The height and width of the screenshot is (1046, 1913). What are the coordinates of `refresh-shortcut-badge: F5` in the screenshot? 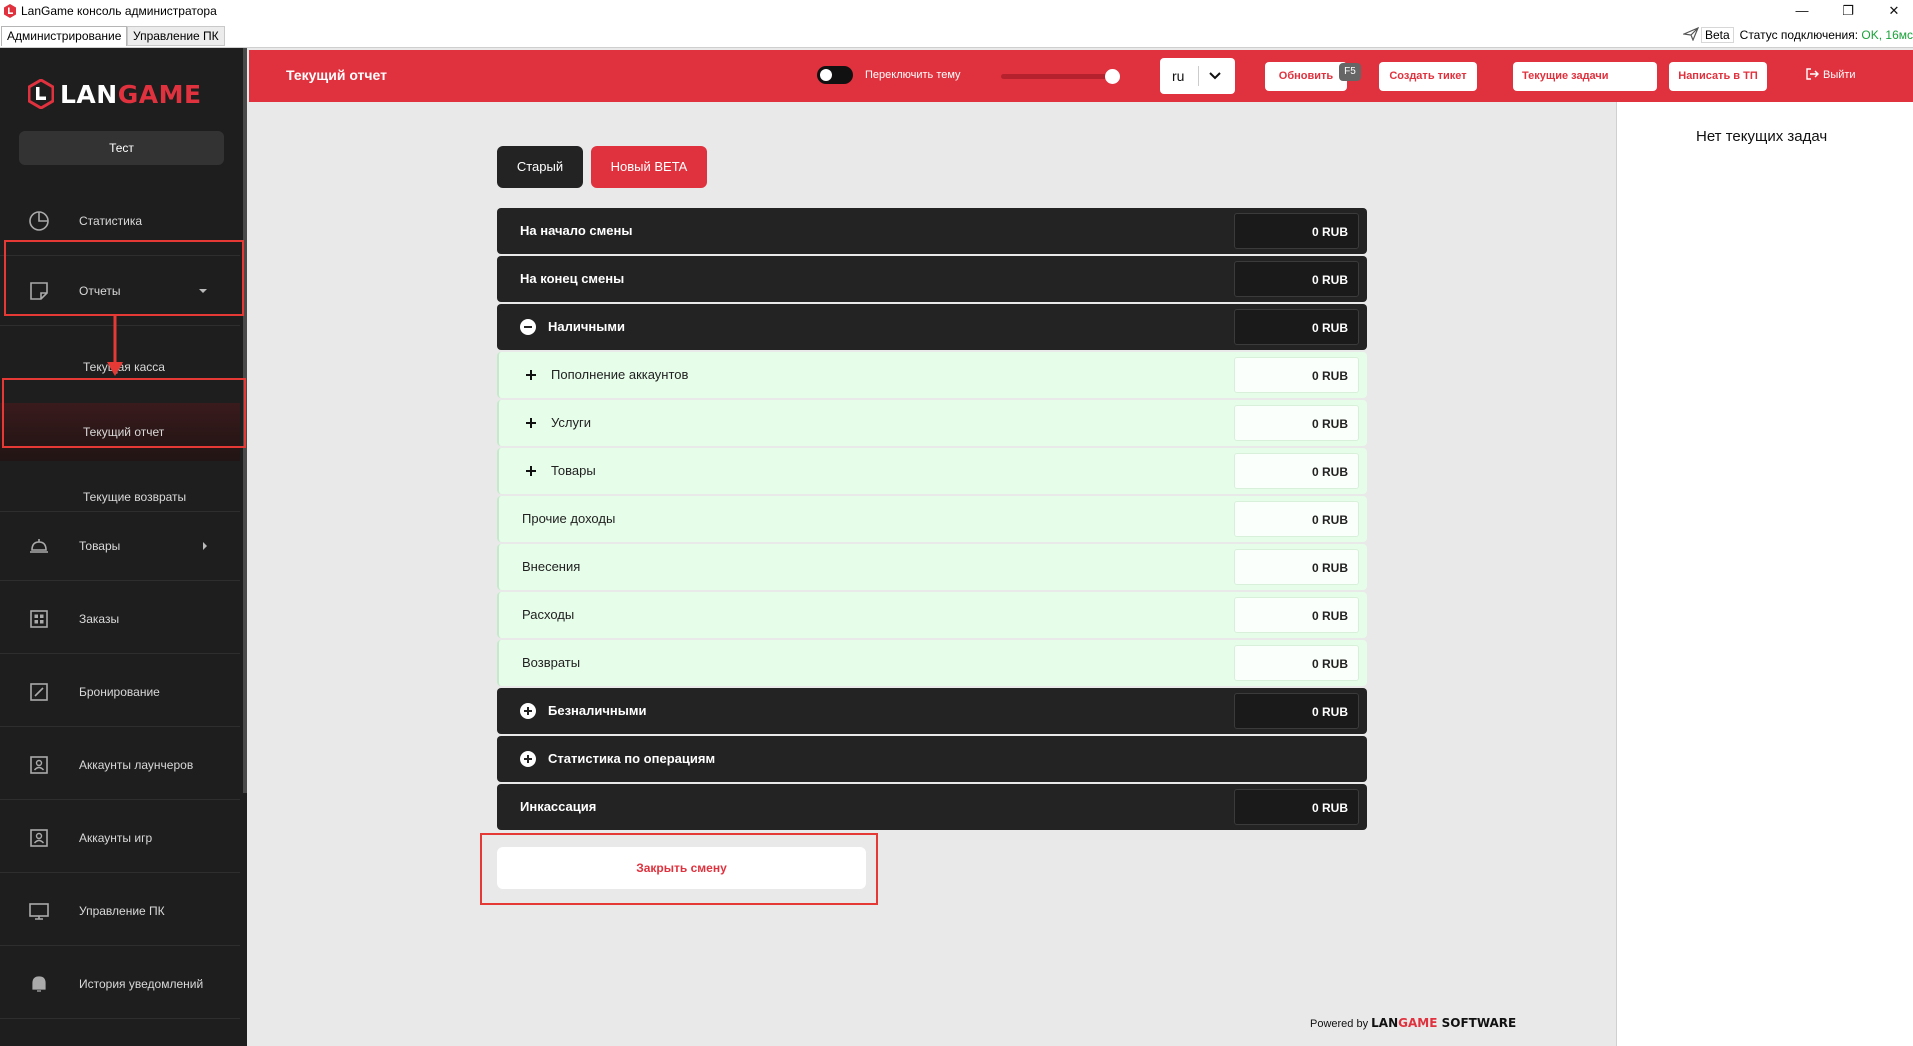 It's located at (1350, 72).